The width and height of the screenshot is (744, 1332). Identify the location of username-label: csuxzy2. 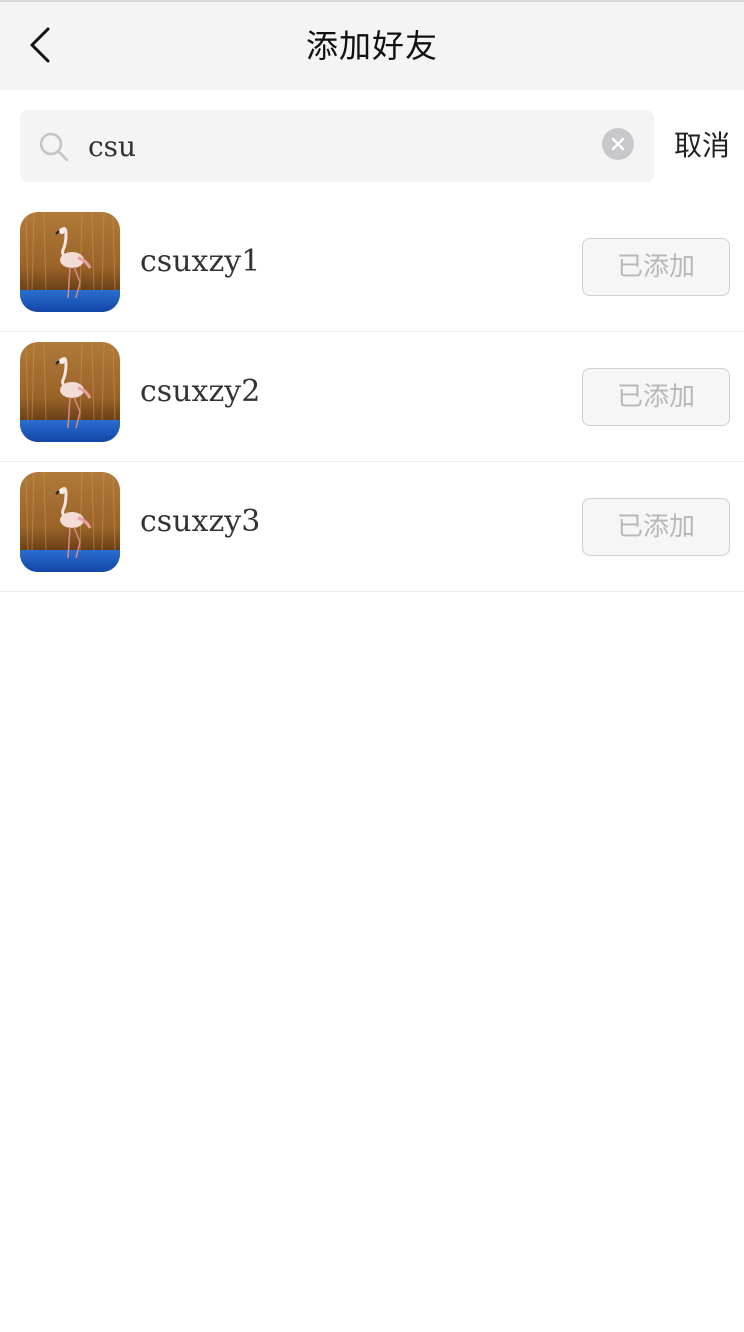
(200, 391).